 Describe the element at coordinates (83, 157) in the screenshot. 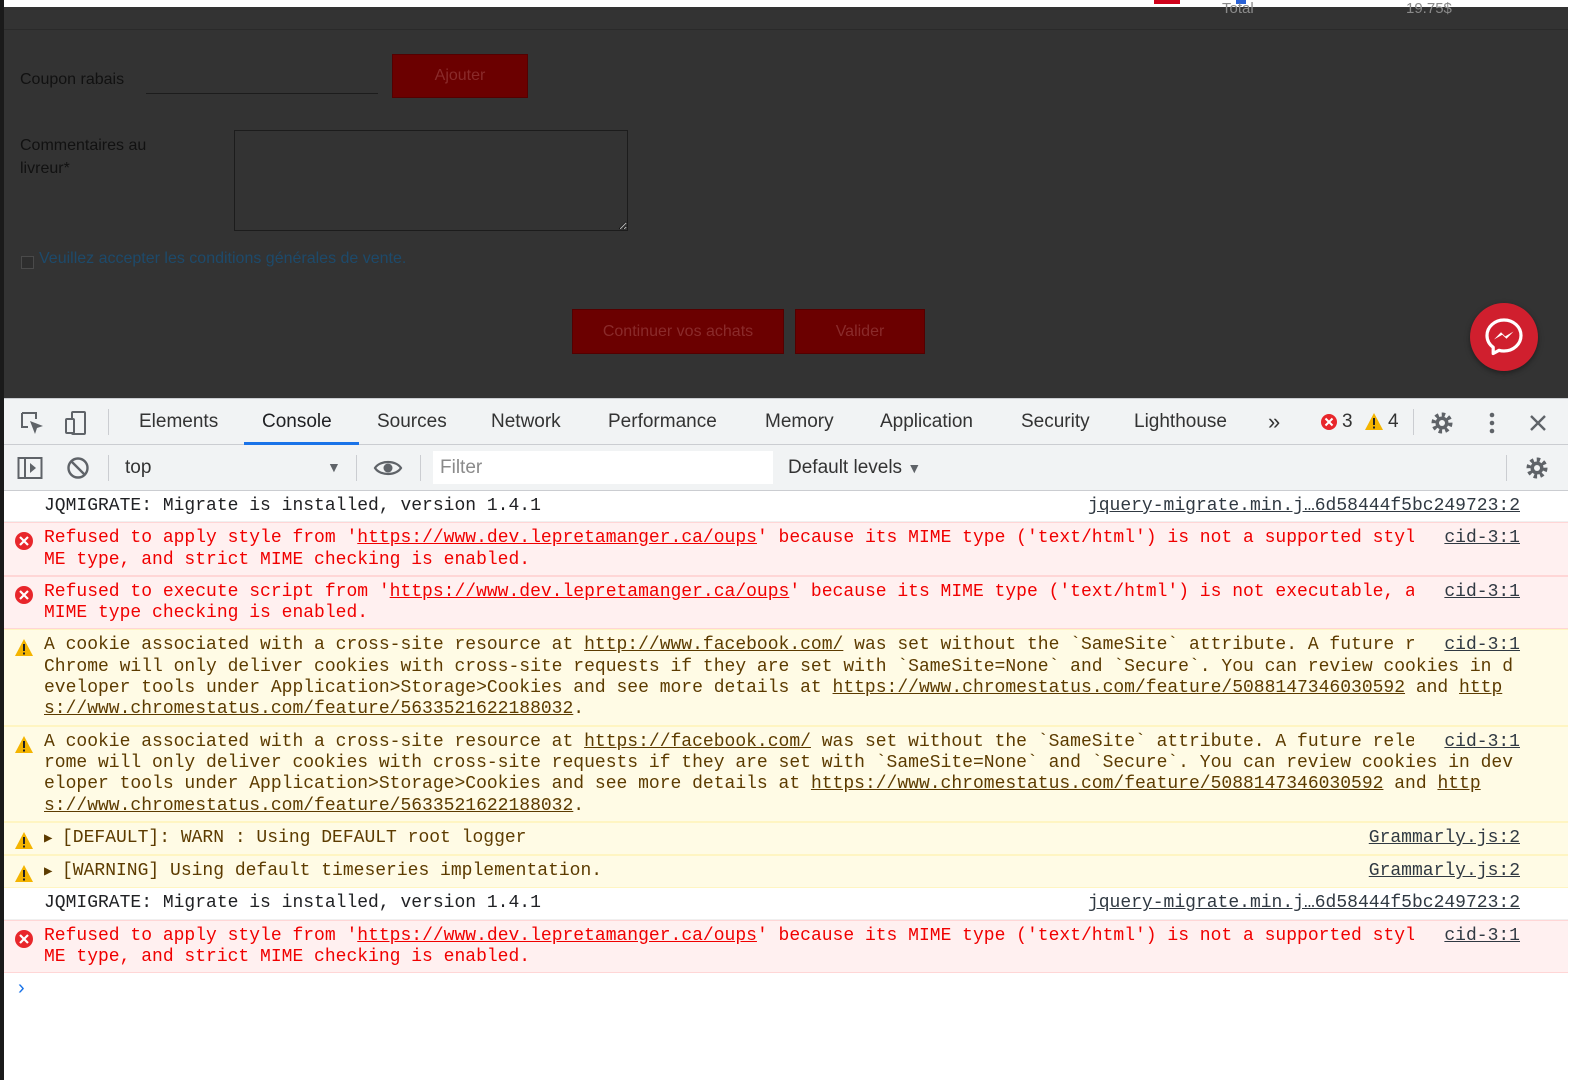

I see `comments-label: Commentaires au livreur*` at that location.